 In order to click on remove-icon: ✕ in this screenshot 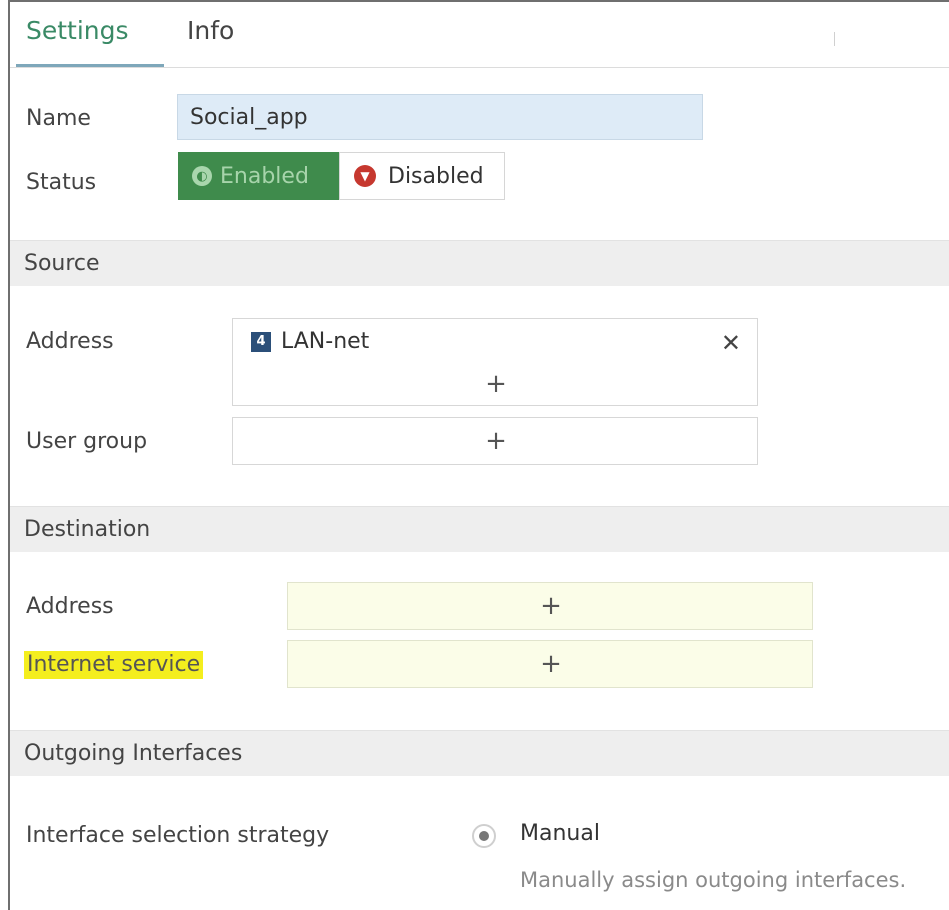, I will do `click(731, 343)`.